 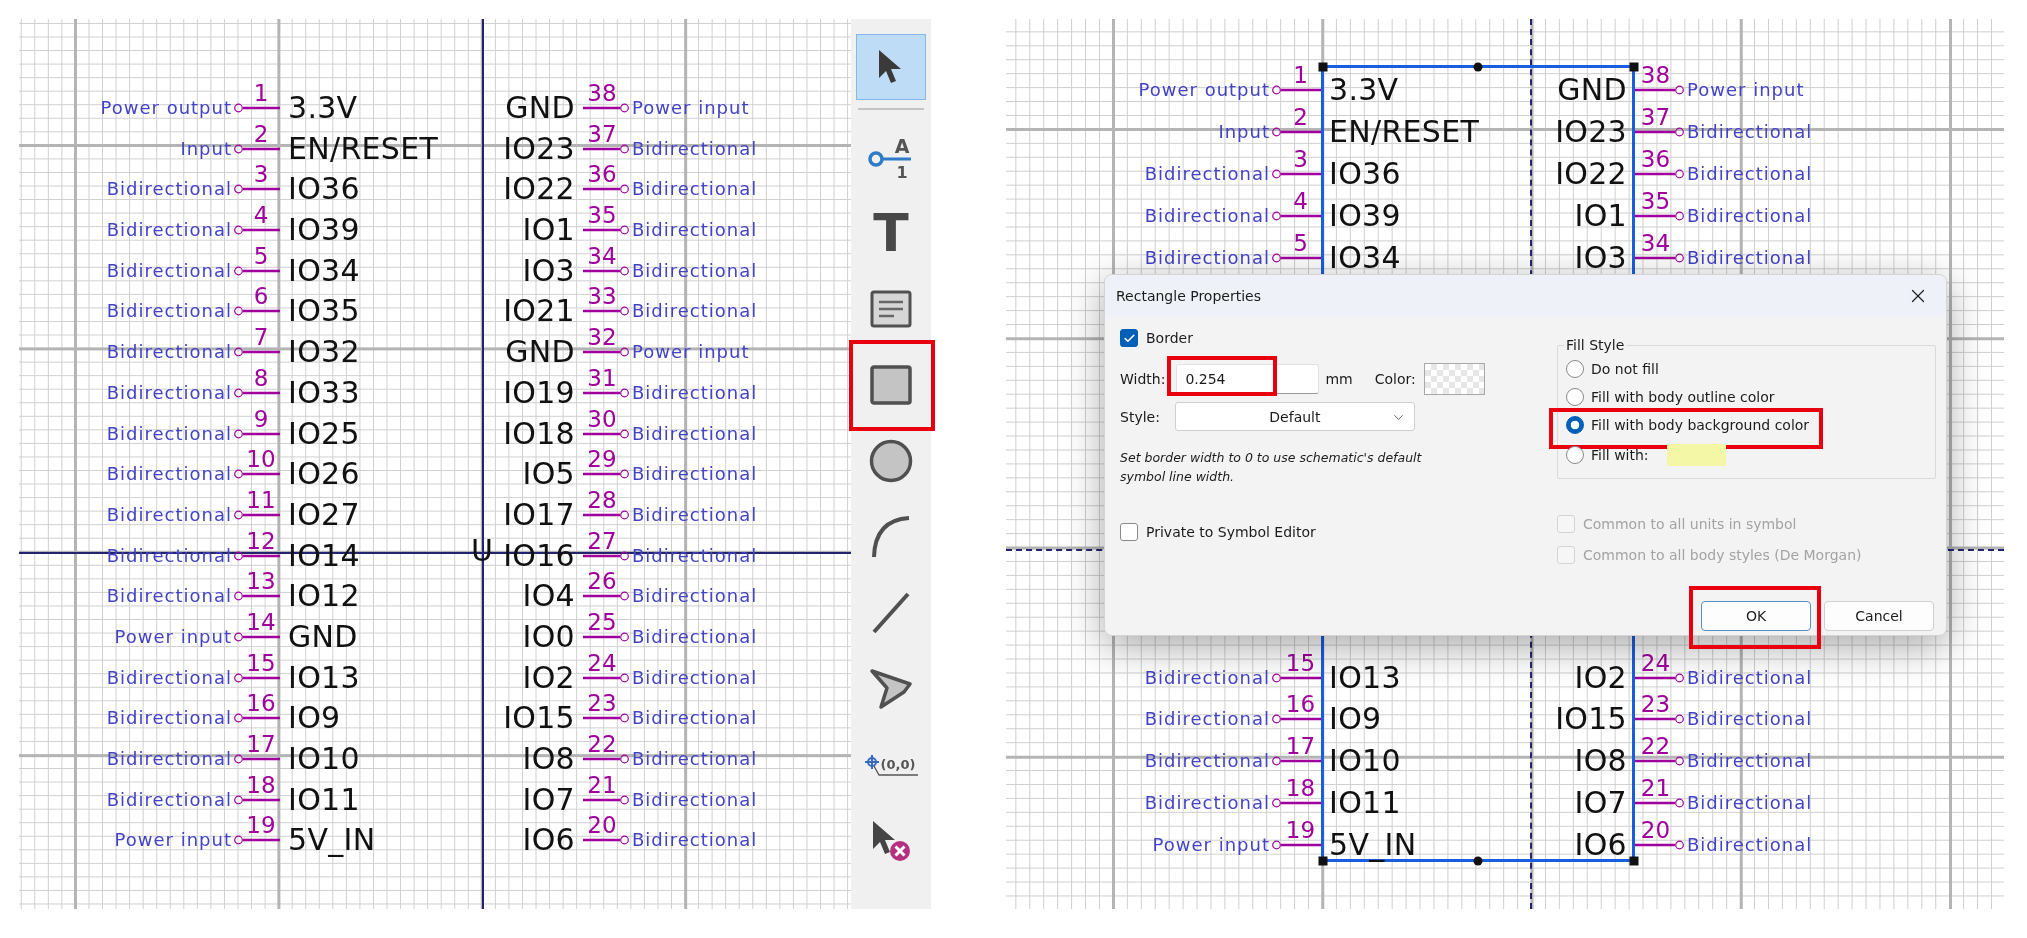 What do you see at coordinates (602, 621) in the screenshot?
I see `pin-number: 25` at bounding box center [602, 621].